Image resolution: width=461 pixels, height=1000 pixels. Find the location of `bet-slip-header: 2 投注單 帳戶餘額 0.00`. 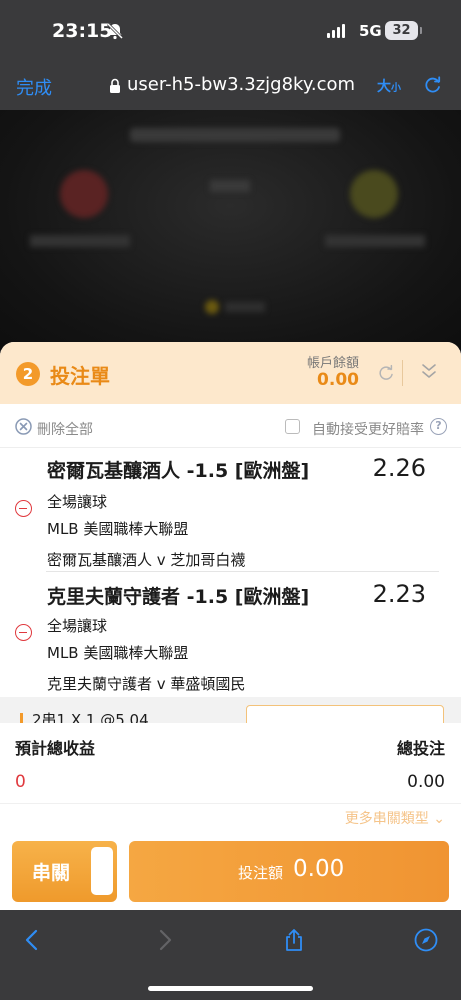

bet-slip-header: 2 投注單 帳戶餘額 0.00 is located at coordinates (230, 373).